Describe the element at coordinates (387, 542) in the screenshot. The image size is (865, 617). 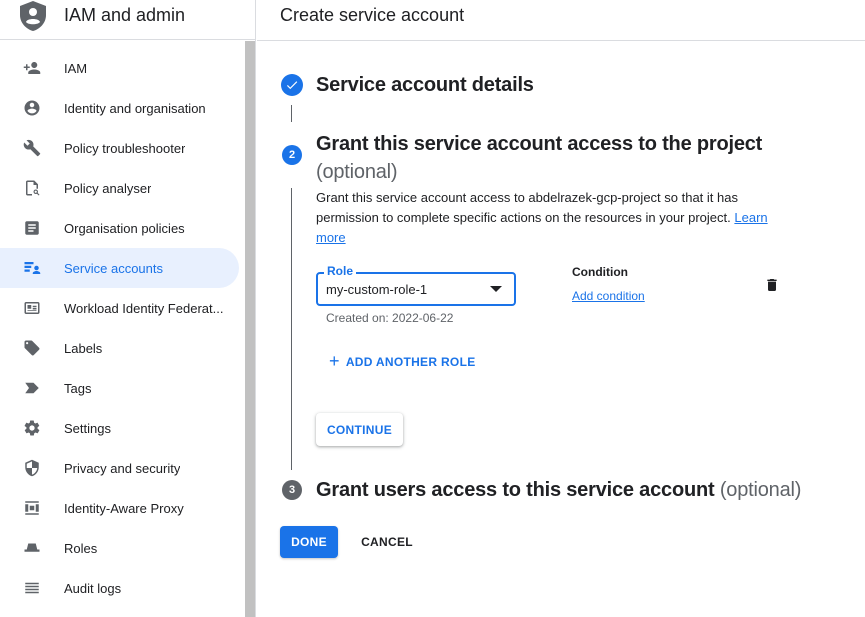
I see `cancel-button: CANCEL` at that location.